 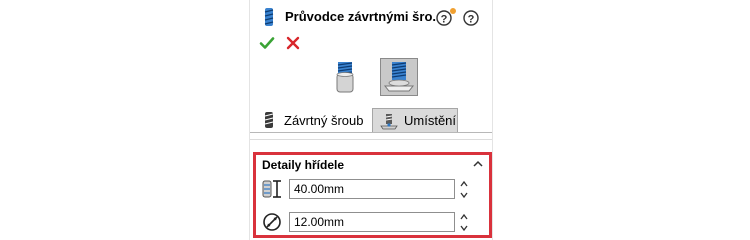 I want to click on stud-on-cylinder-button, so click(x=345, y=77).